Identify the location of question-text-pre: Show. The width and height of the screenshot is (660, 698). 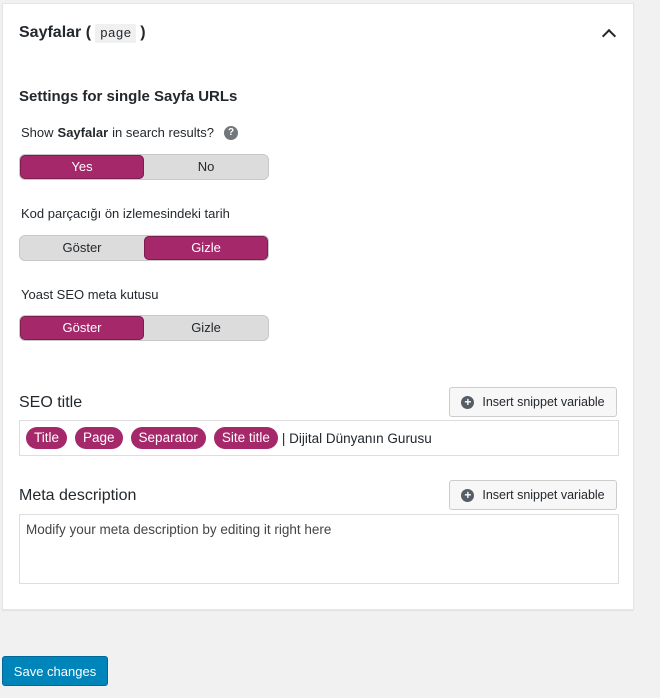
(37, 132).